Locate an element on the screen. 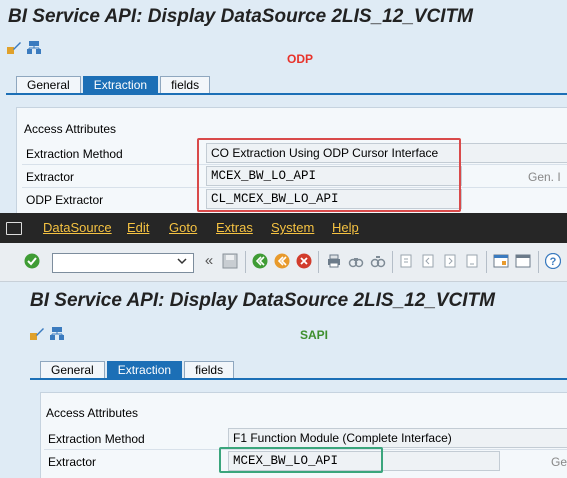 The height and width of the screenshot is (478, 567). shortcut-icon is located at coordinates (523, 261).